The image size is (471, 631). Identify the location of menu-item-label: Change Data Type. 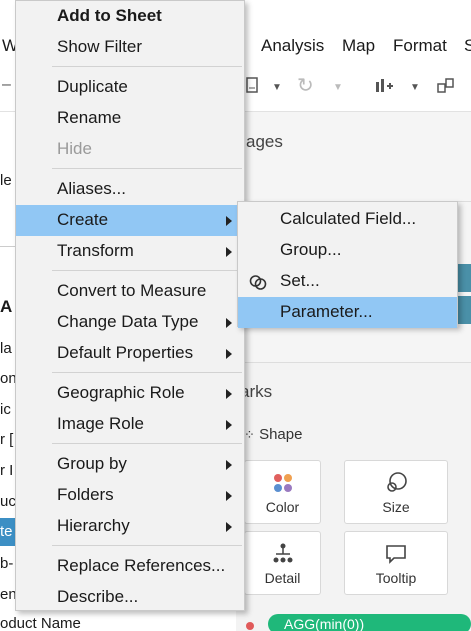
(128, 321).